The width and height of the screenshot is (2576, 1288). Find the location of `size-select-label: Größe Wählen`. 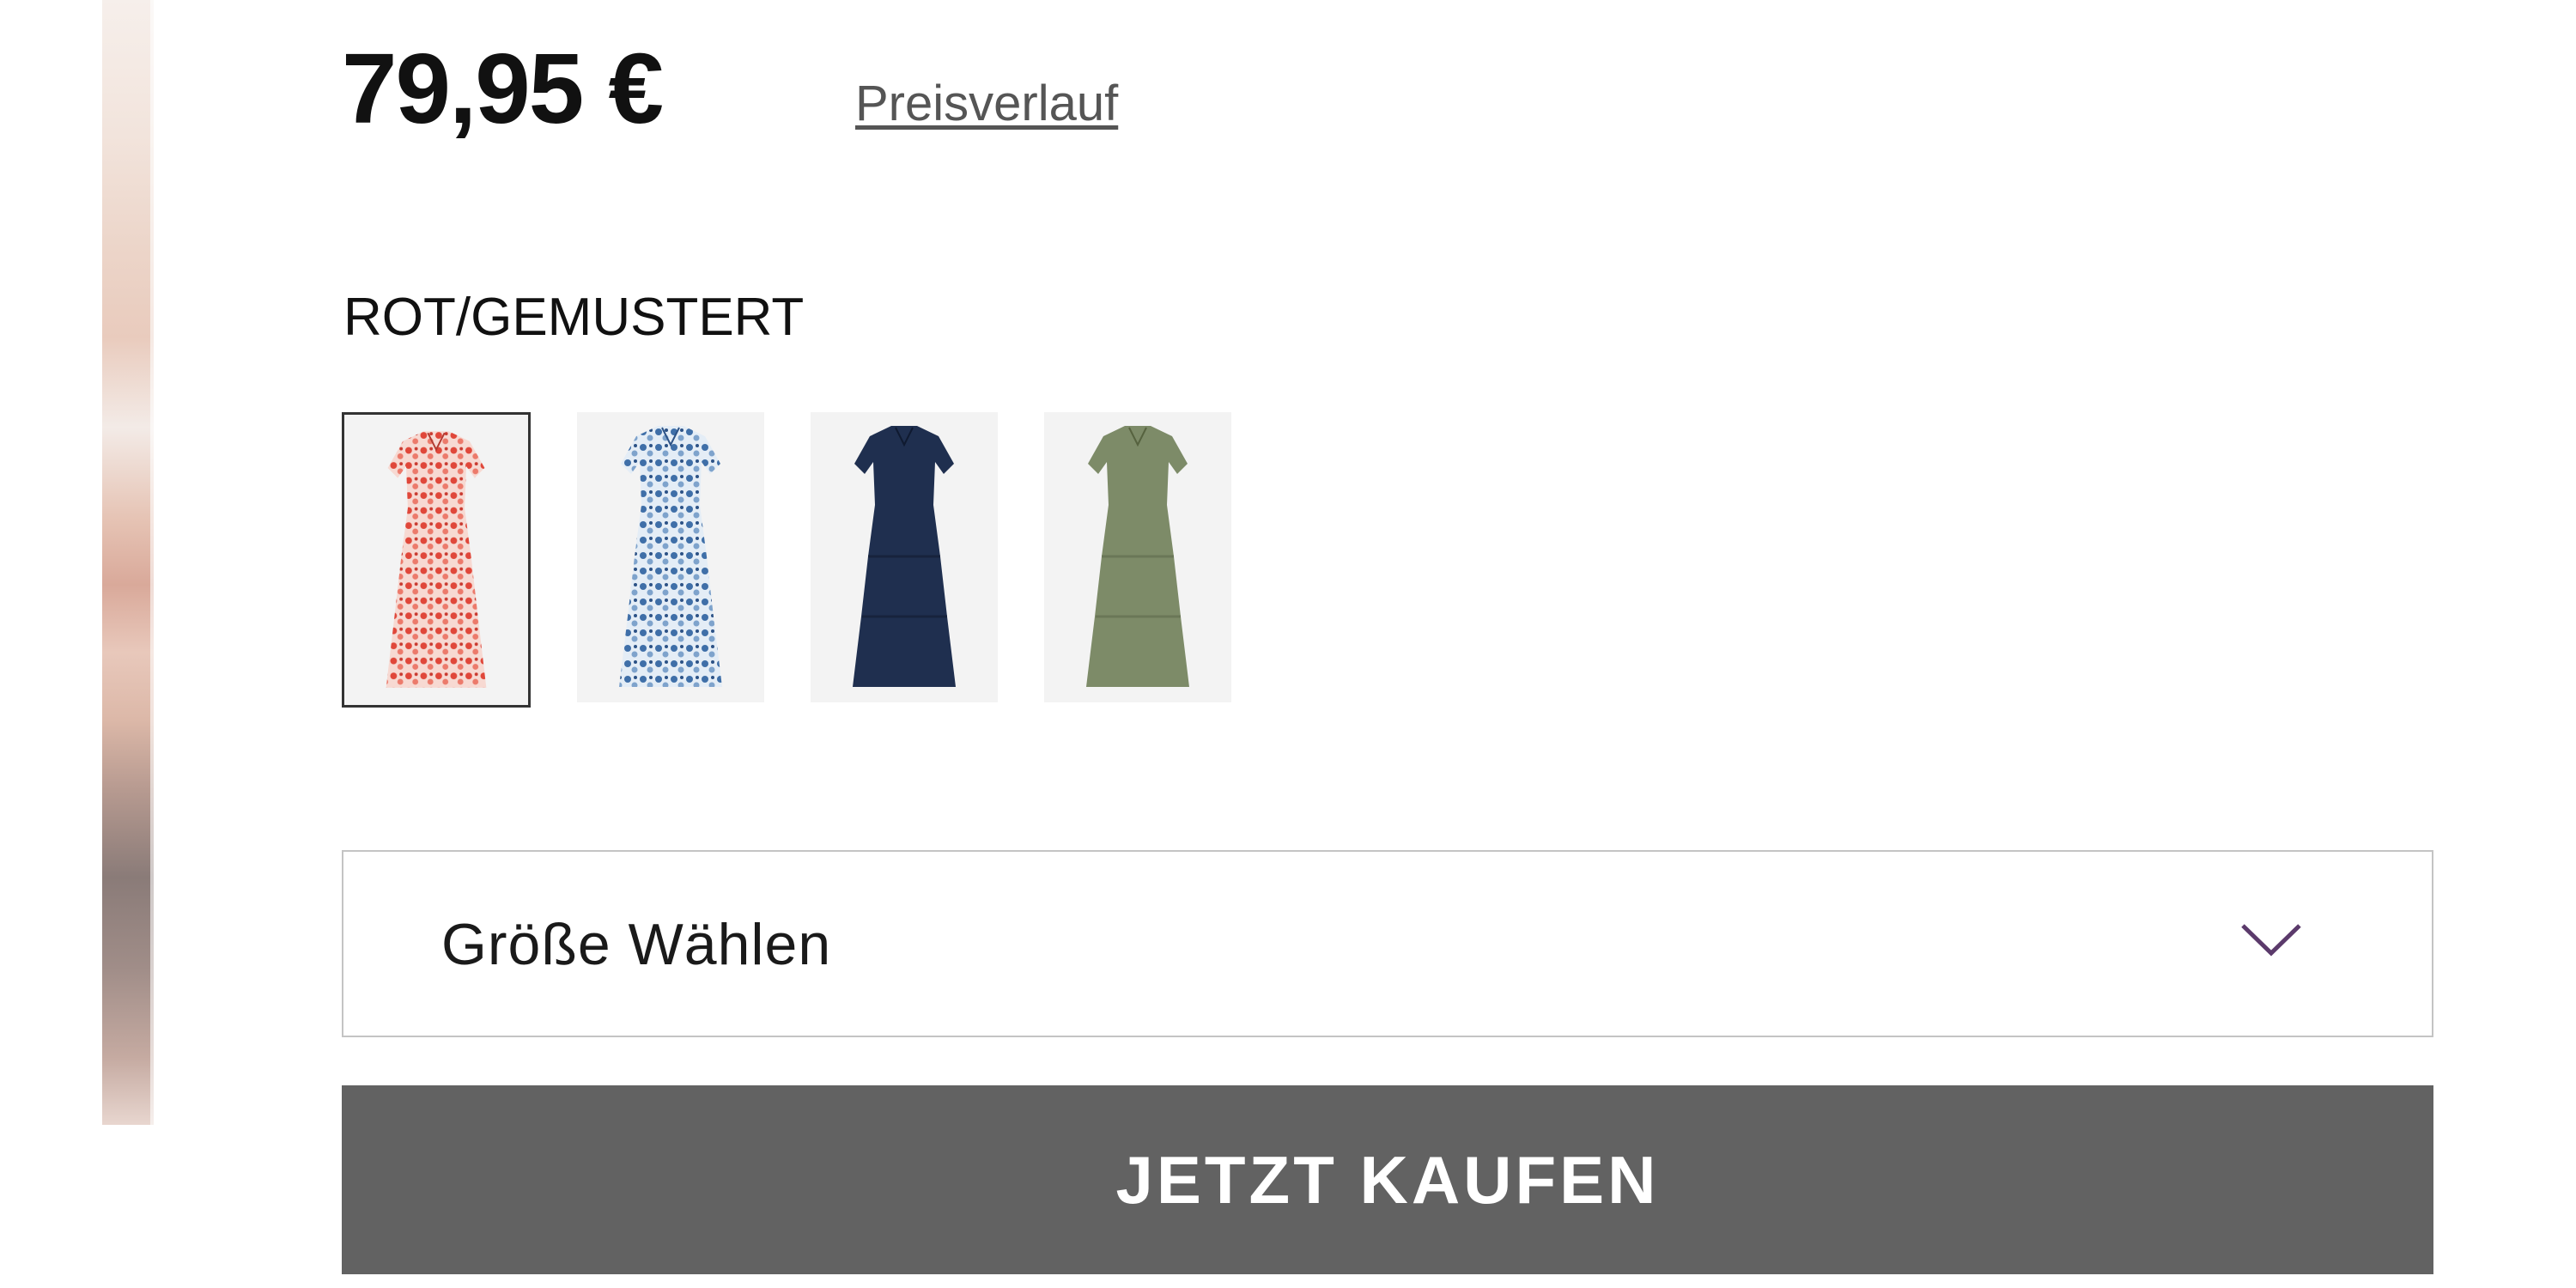

size-select-label: Größe Wählen is located at coordinates (636, 944).